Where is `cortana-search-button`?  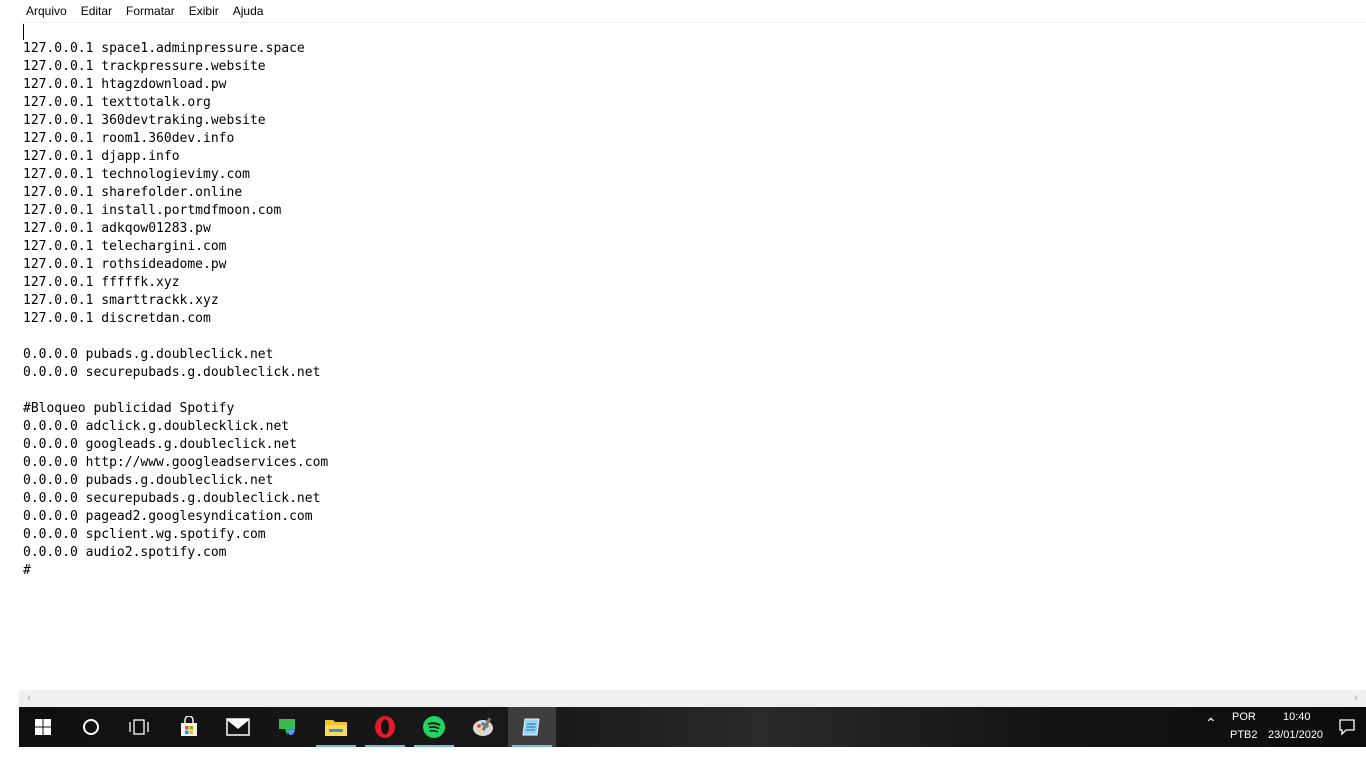
cortana-search-button is located at coordinates (91, 727).